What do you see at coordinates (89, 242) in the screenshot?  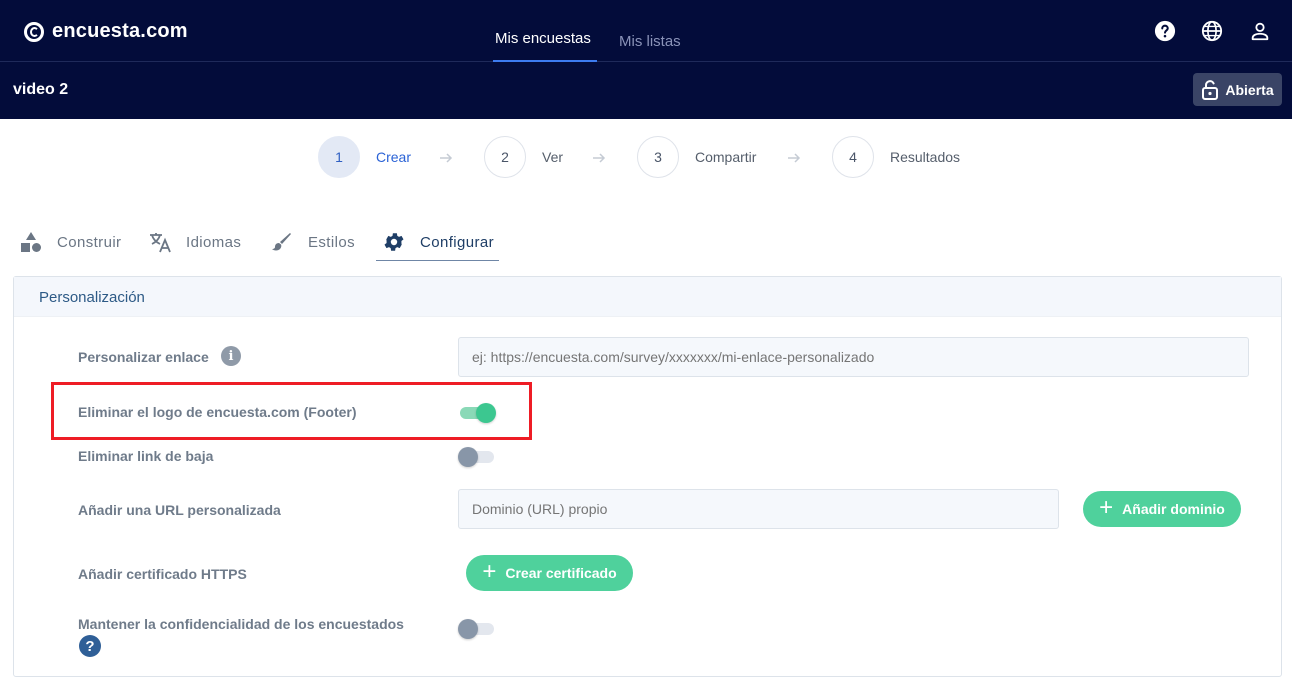 I see `tab-label: Construir` at bounding box center [89, 242].